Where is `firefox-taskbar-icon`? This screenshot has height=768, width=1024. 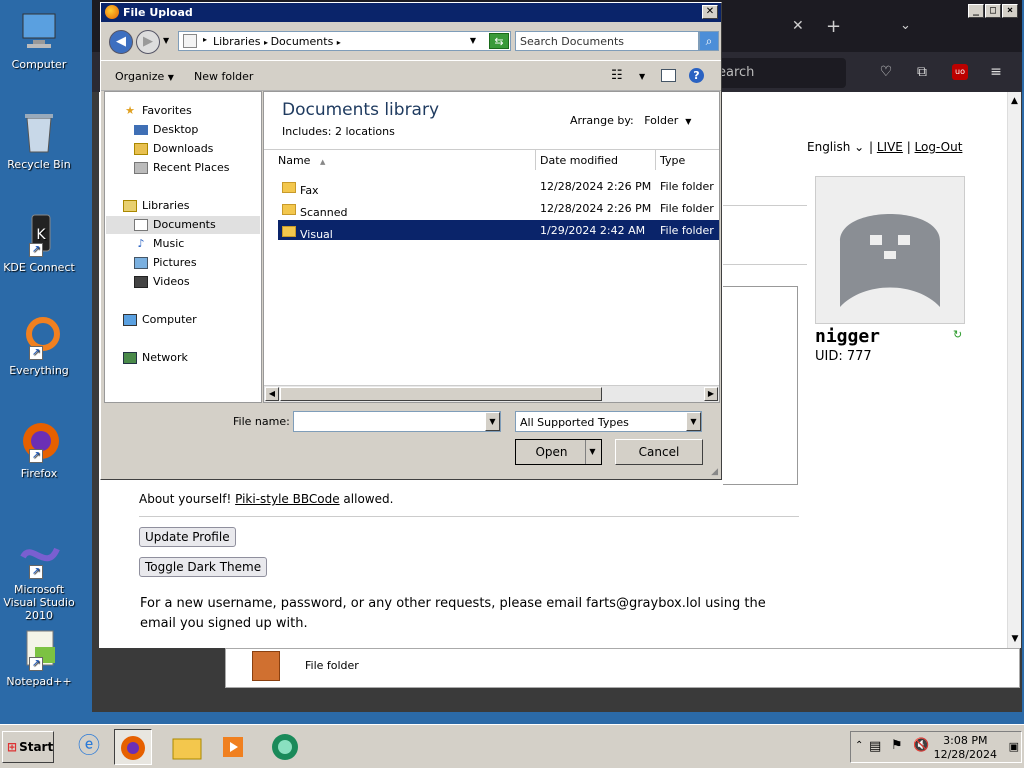
firefox-taskbar-icon is located at coordinates (133, 747).